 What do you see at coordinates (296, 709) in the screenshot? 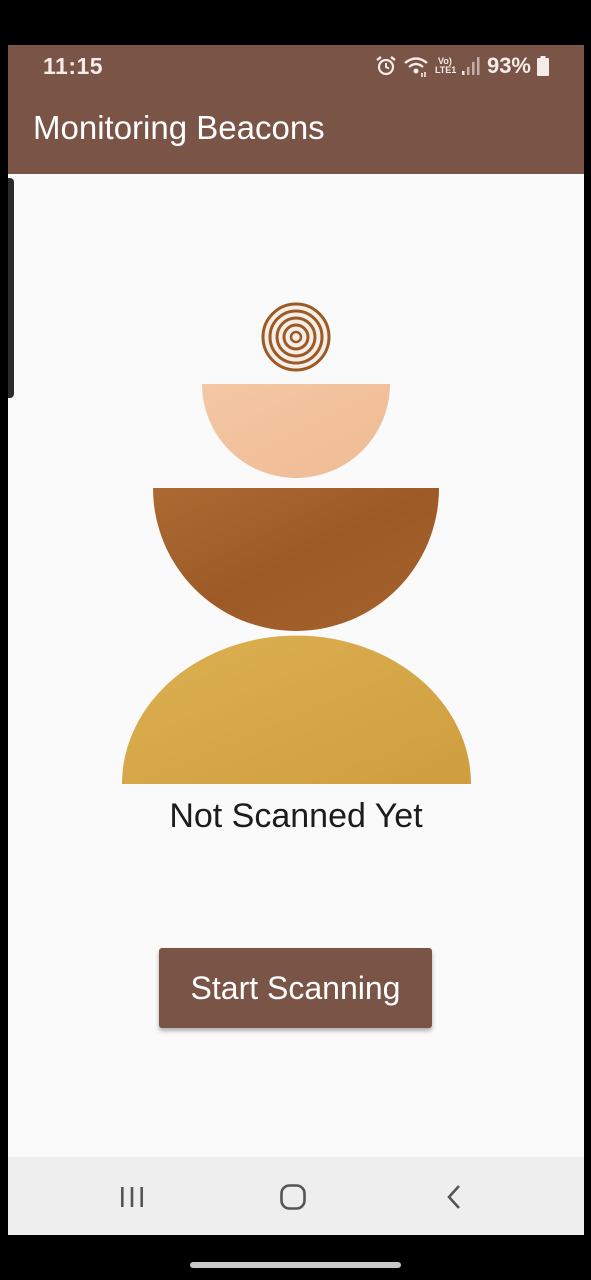
I see `mustard-dome-shape` at bounding box center [296, 709].